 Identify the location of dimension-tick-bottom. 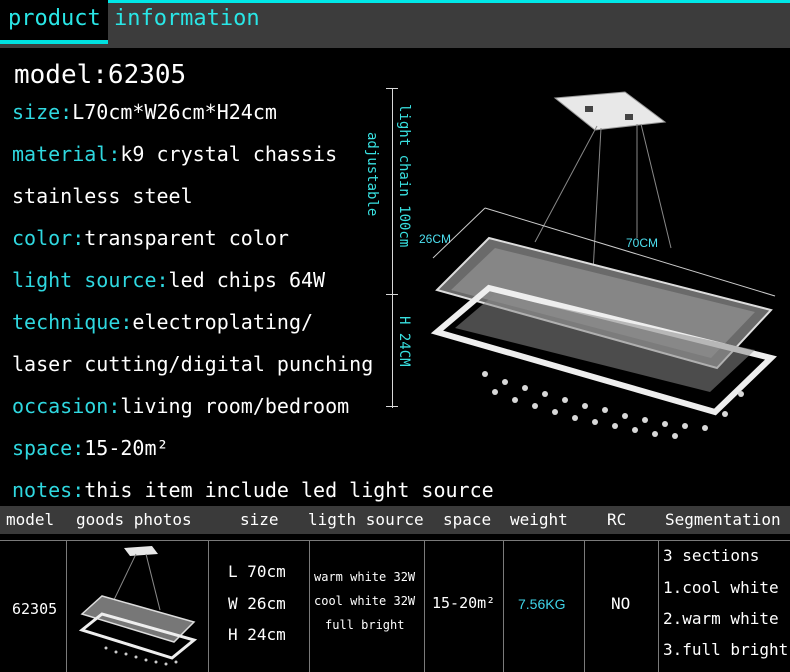
(392, 406).